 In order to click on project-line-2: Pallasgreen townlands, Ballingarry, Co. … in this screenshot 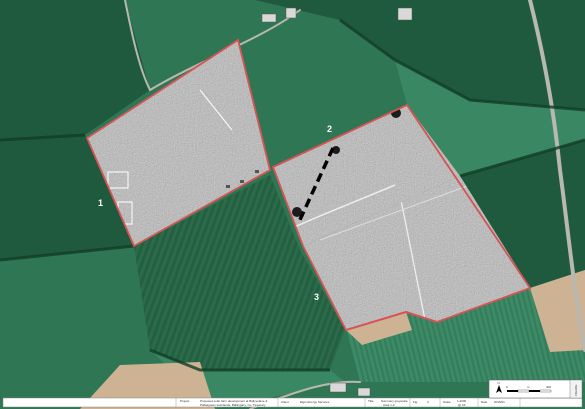, I will do `click(233, 405)`.